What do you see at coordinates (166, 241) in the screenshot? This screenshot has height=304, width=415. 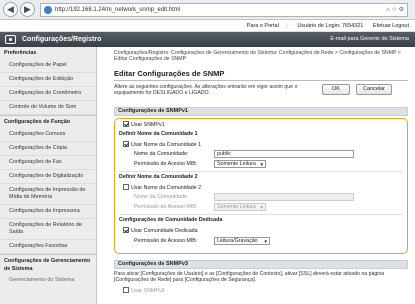 I see `dedicated-mib-label: Permissão de Acesso MIB:` at bounding box center [166, 241].